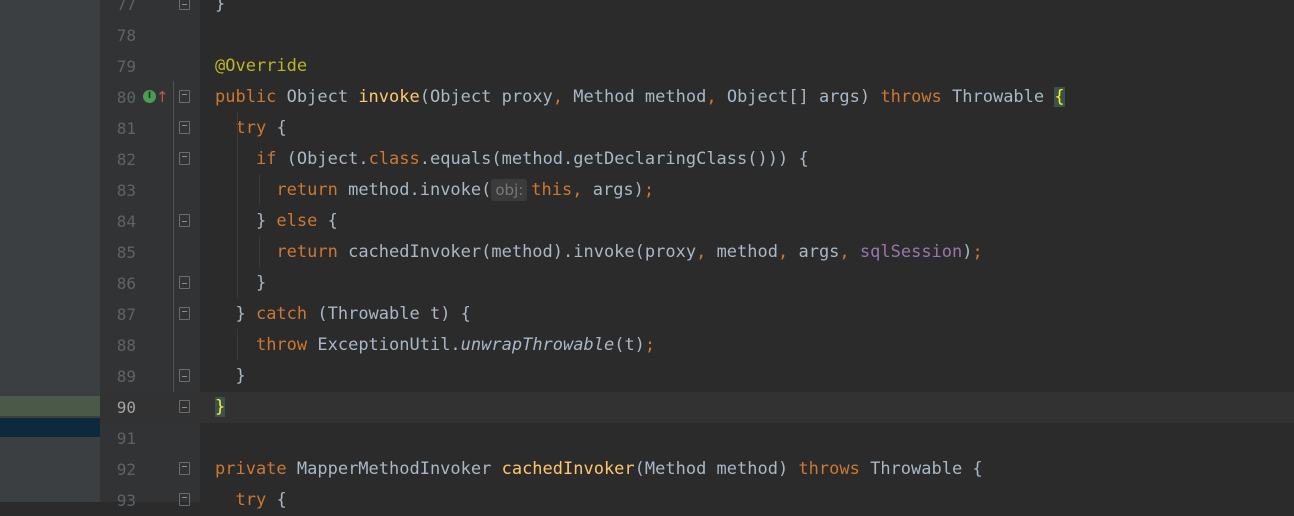 Image resolution: width=1294 pixels, height=516 pixels. What do you see at coordinates (118, 314) in the screenshot?
I see `line-number: 87` at bounding box center [118, 314].